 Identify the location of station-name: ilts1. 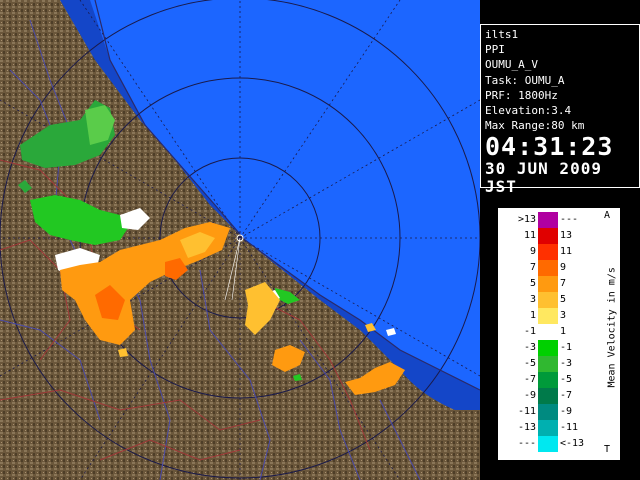
(502, 34).